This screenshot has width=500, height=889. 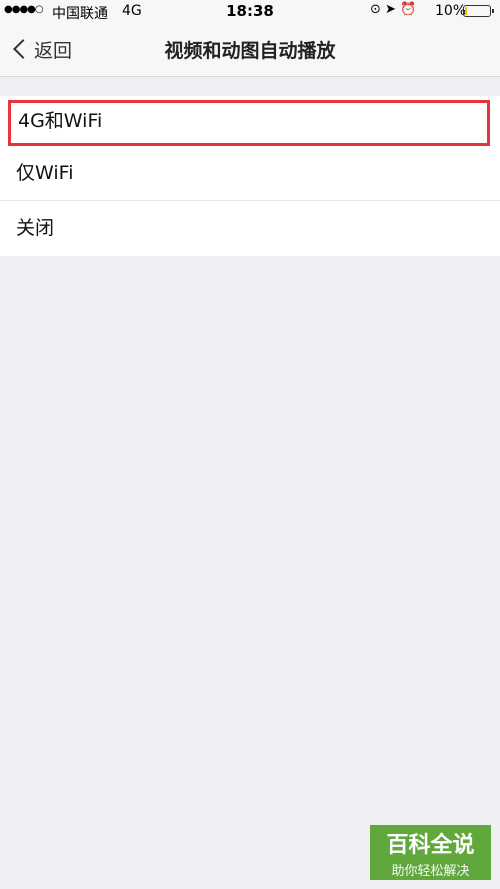 What do you see at coordinates (430, 845) in the screenshot?
I see `watermark-title: 百科全说` at bounding box center [430, 845].